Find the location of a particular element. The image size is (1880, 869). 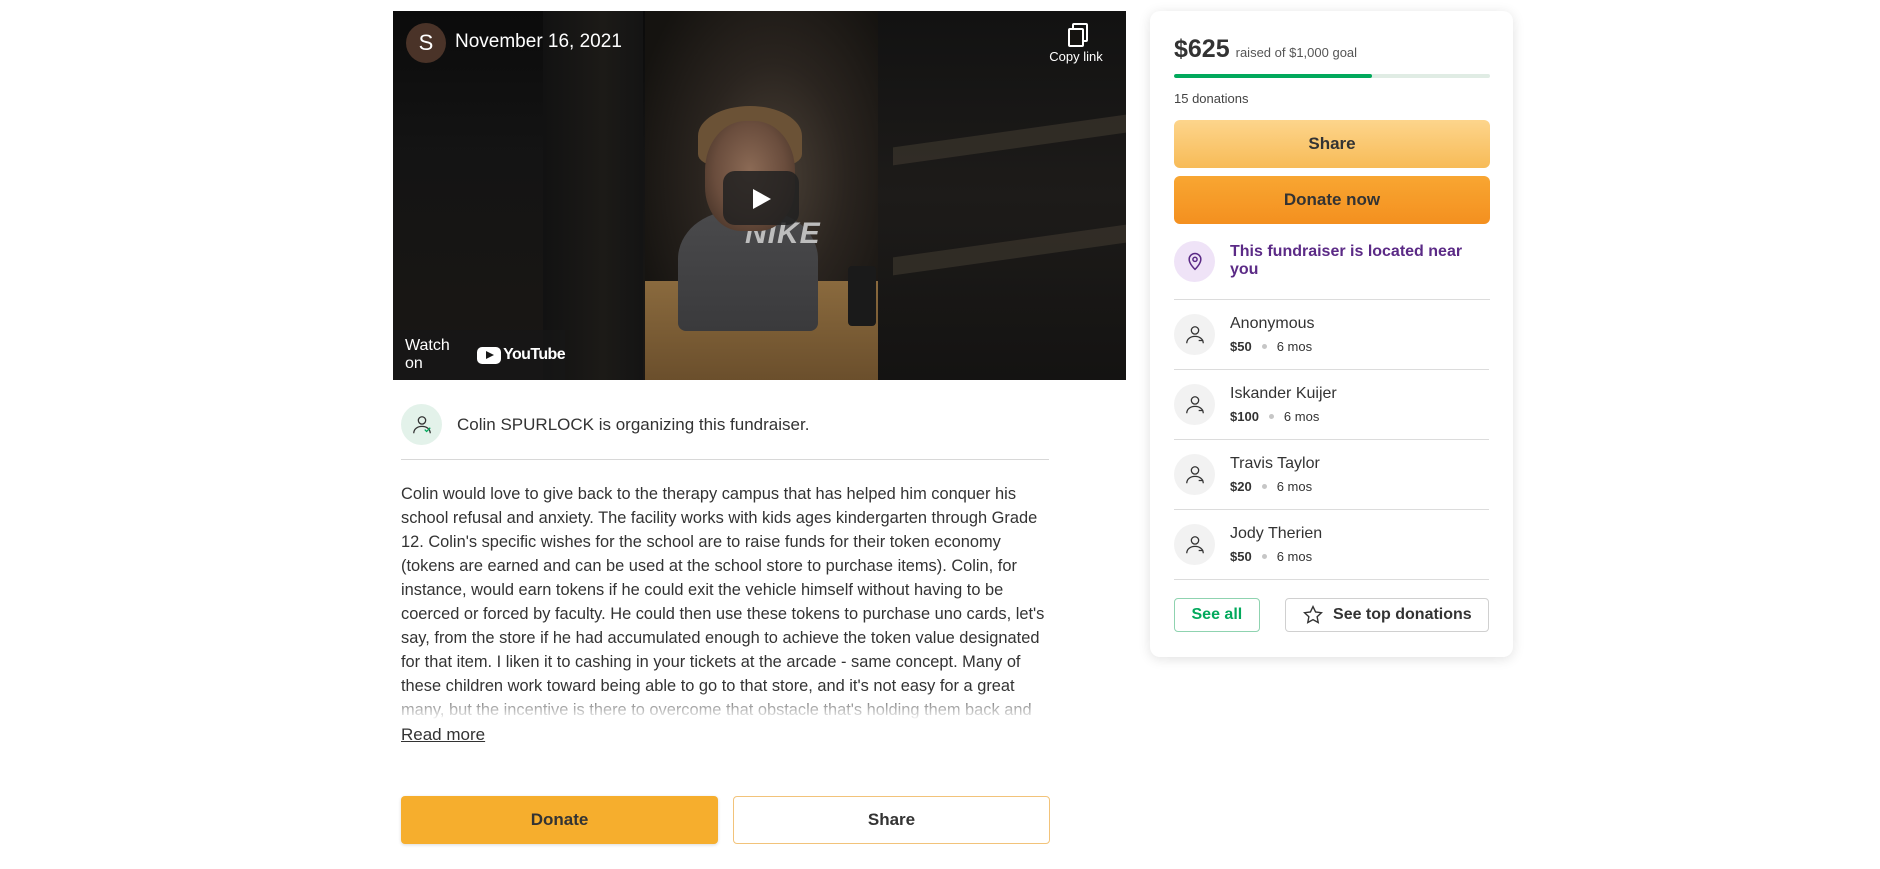

donor-name: Jody Therien is located at coordinates (1276, 533).